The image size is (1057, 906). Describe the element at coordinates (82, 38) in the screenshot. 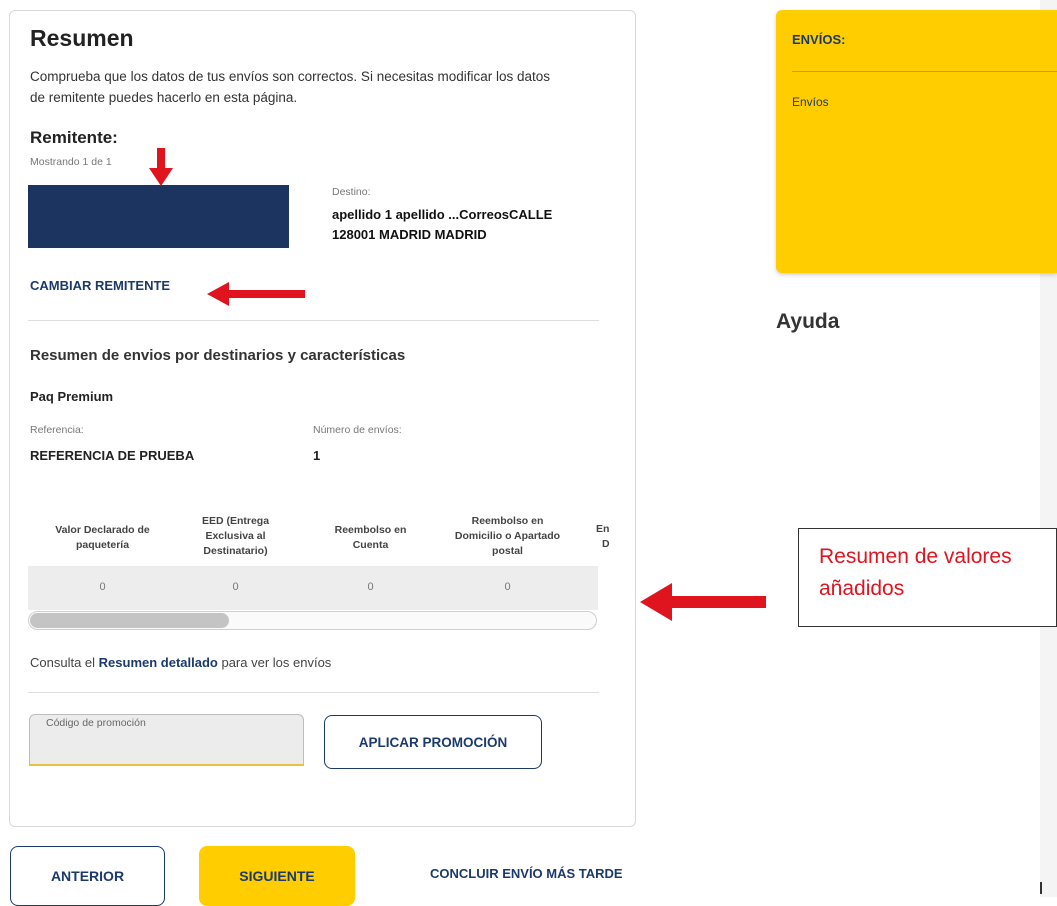

I see `page-title: Resumen` at that location.